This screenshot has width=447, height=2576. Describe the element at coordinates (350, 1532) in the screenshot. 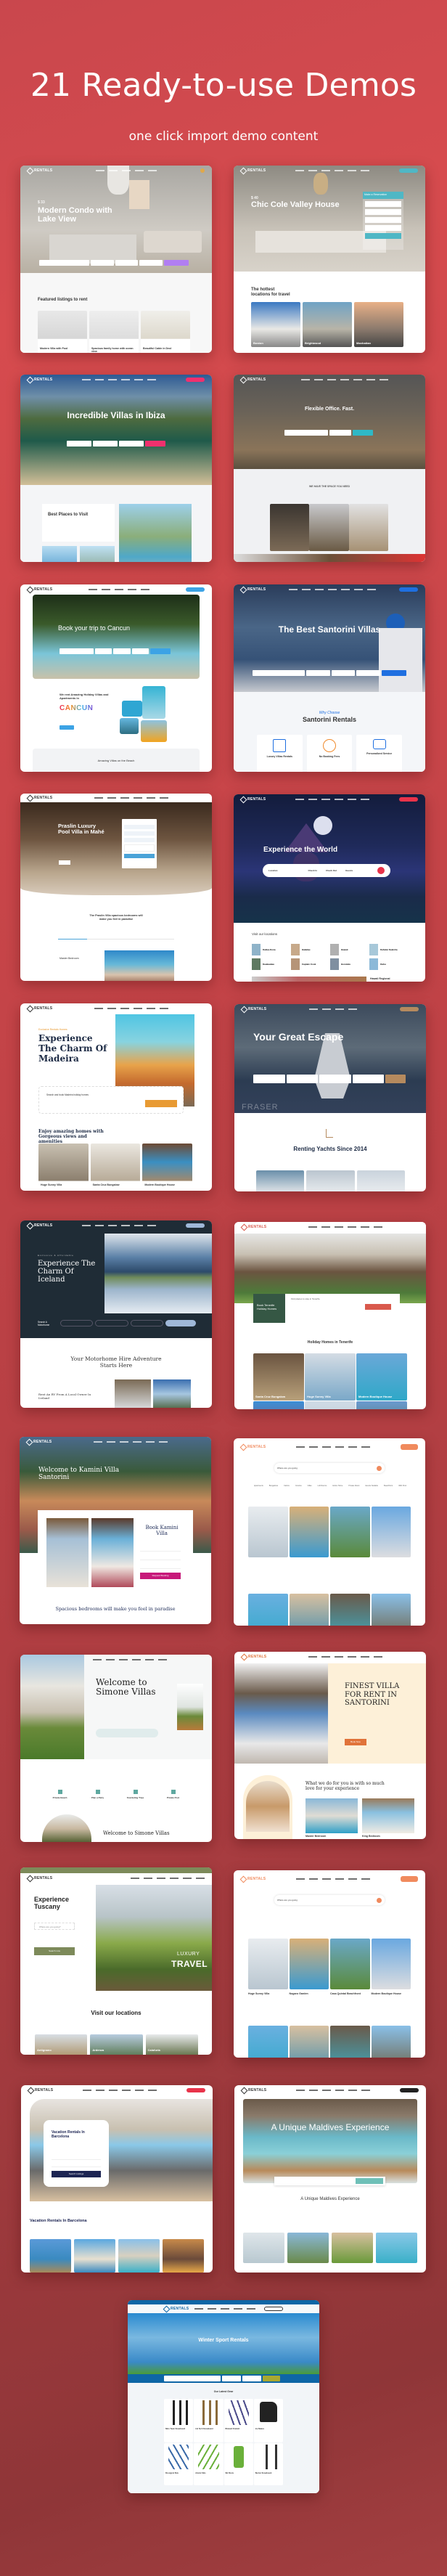

I see `listing-card: Casa Quintal Beachfront` at that location.